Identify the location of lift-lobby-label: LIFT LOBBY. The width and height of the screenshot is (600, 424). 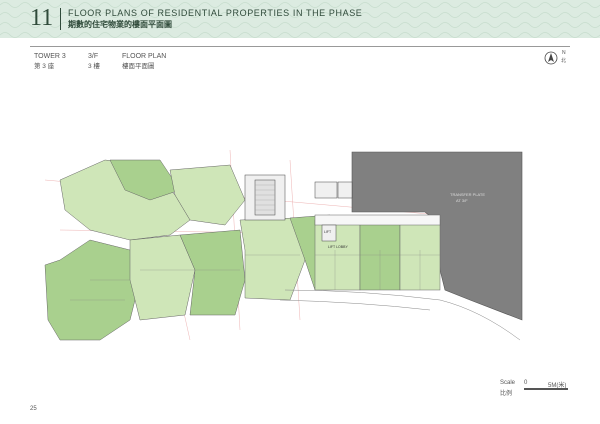
(338, 247).